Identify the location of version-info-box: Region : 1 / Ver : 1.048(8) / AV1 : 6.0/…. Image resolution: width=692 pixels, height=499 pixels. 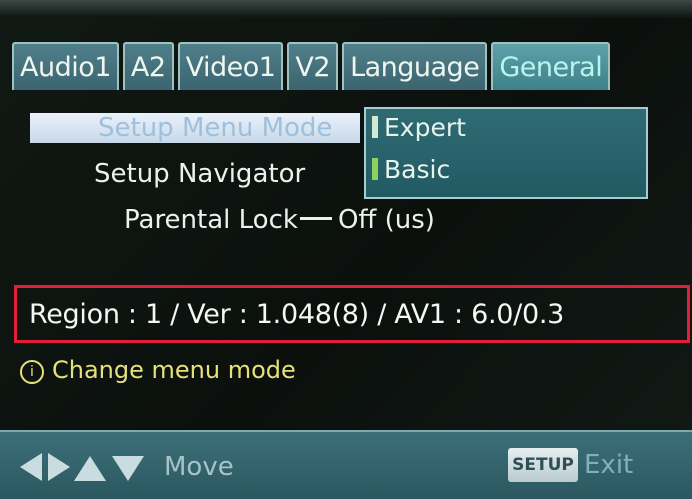
(352, 314).